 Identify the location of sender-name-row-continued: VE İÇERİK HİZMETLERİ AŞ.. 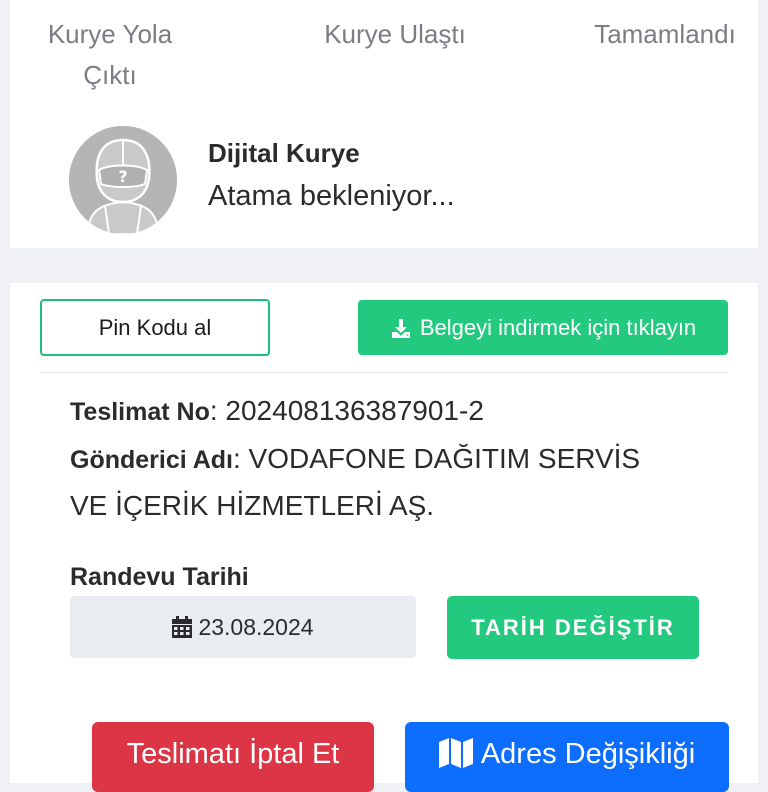
(252, 506).